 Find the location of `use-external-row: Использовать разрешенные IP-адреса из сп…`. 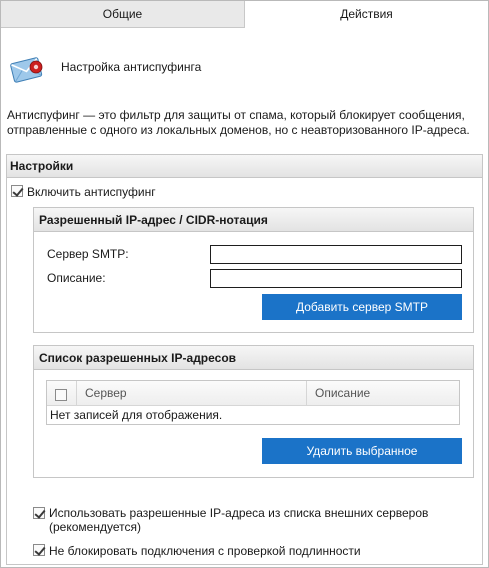

use-external-row: Использовать разрешенные IP-адреса из сп… is located at coordinates (248, 520).